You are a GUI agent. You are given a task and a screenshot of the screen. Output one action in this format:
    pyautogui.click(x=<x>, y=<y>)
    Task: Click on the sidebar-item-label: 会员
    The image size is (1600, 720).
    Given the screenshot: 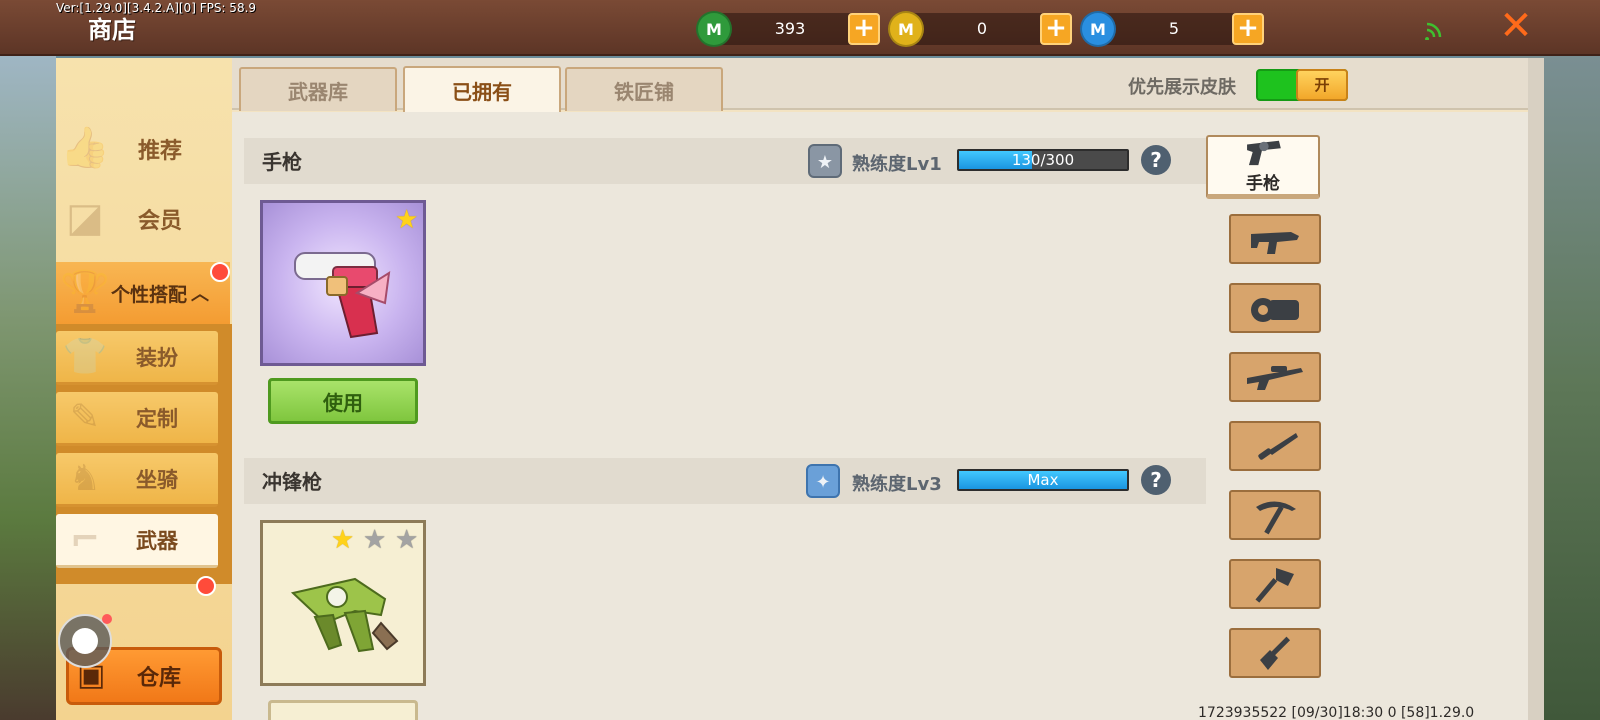 What is the action you would take?
    pyautogui.click(x=159, y=221)
    